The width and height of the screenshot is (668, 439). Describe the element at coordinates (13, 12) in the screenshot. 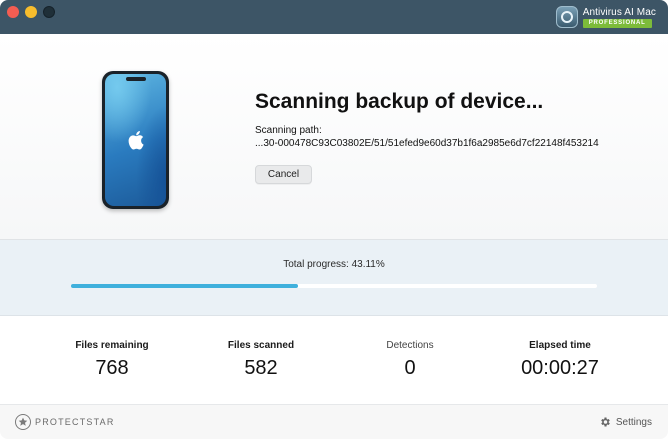

I see `close-window-button` at that location.